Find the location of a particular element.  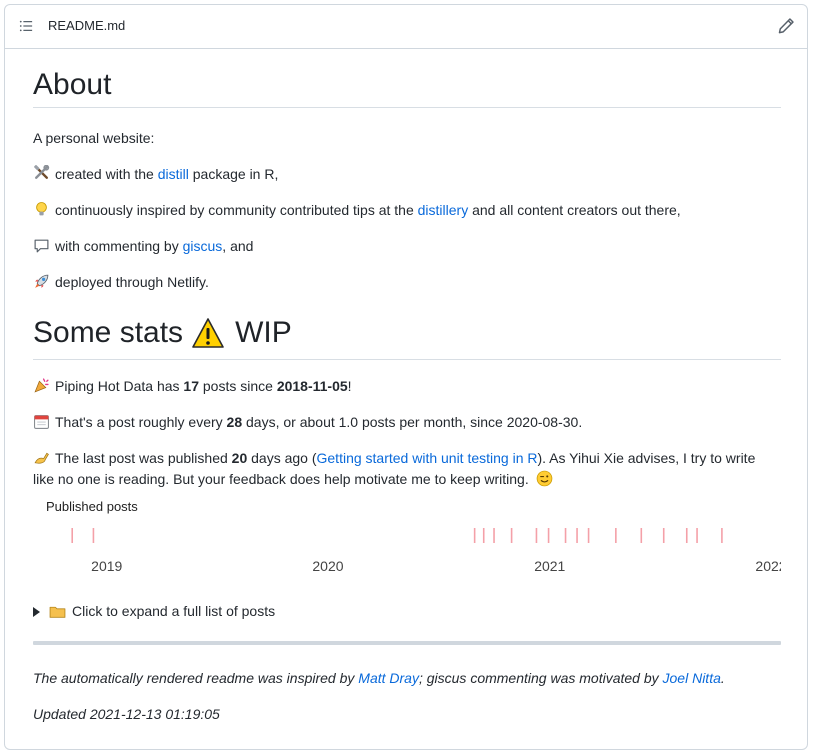

footer-text: . is located at coordinates (722, 678).